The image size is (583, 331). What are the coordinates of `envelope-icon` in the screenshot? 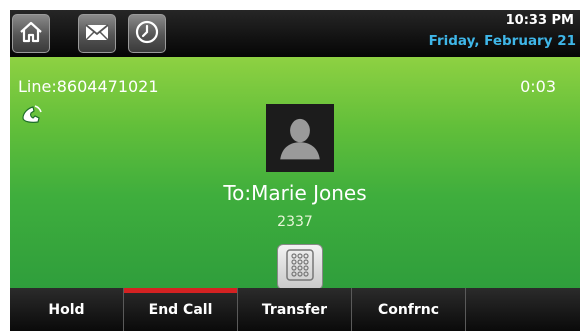 It's located at (97, 34).